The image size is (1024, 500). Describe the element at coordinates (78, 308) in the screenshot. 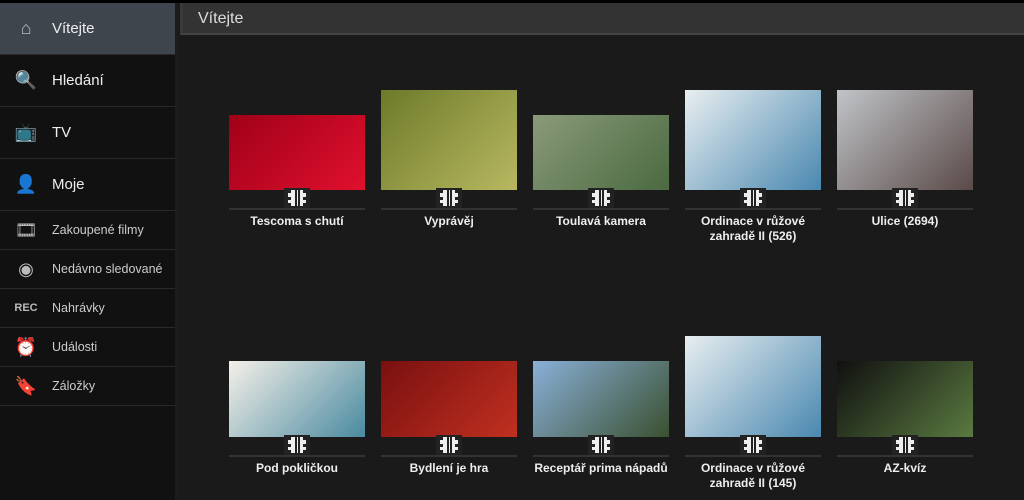

I see `sidebar-item-label: Nahrávky` at that location.